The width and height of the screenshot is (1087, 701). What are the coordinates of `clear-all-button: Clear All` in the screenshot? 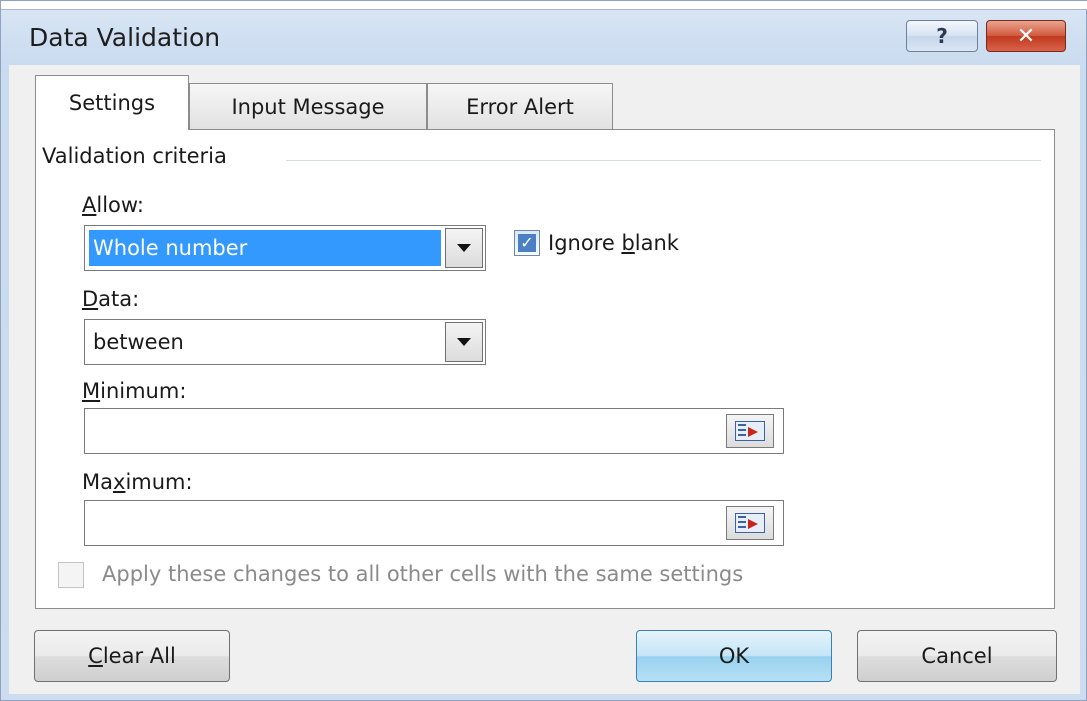 It's located at (132, 656).